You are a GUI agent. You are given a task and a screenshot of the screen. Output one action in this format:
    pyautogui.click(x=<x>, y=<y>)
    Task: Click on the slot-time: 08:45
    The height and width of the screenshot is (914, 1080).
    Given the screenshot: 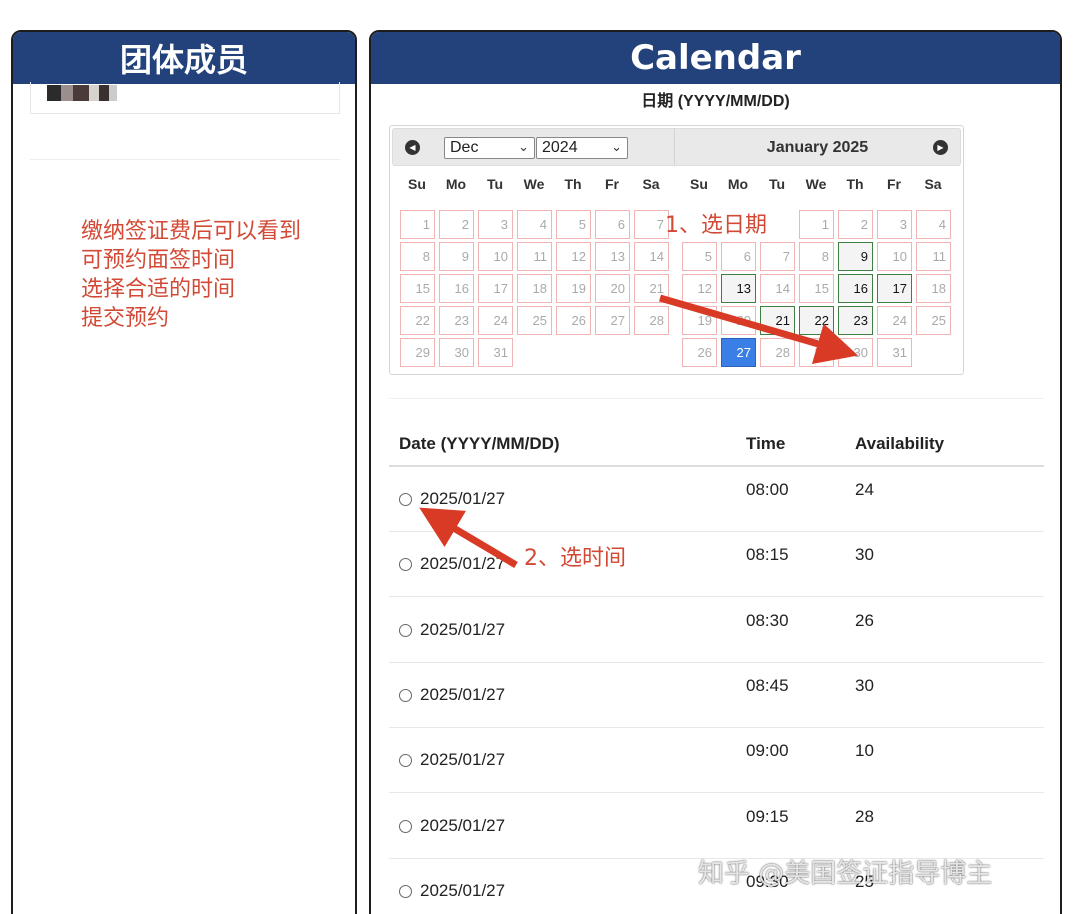 What is the action you would take?
    pyautogui.click(x=767, y=685)
    